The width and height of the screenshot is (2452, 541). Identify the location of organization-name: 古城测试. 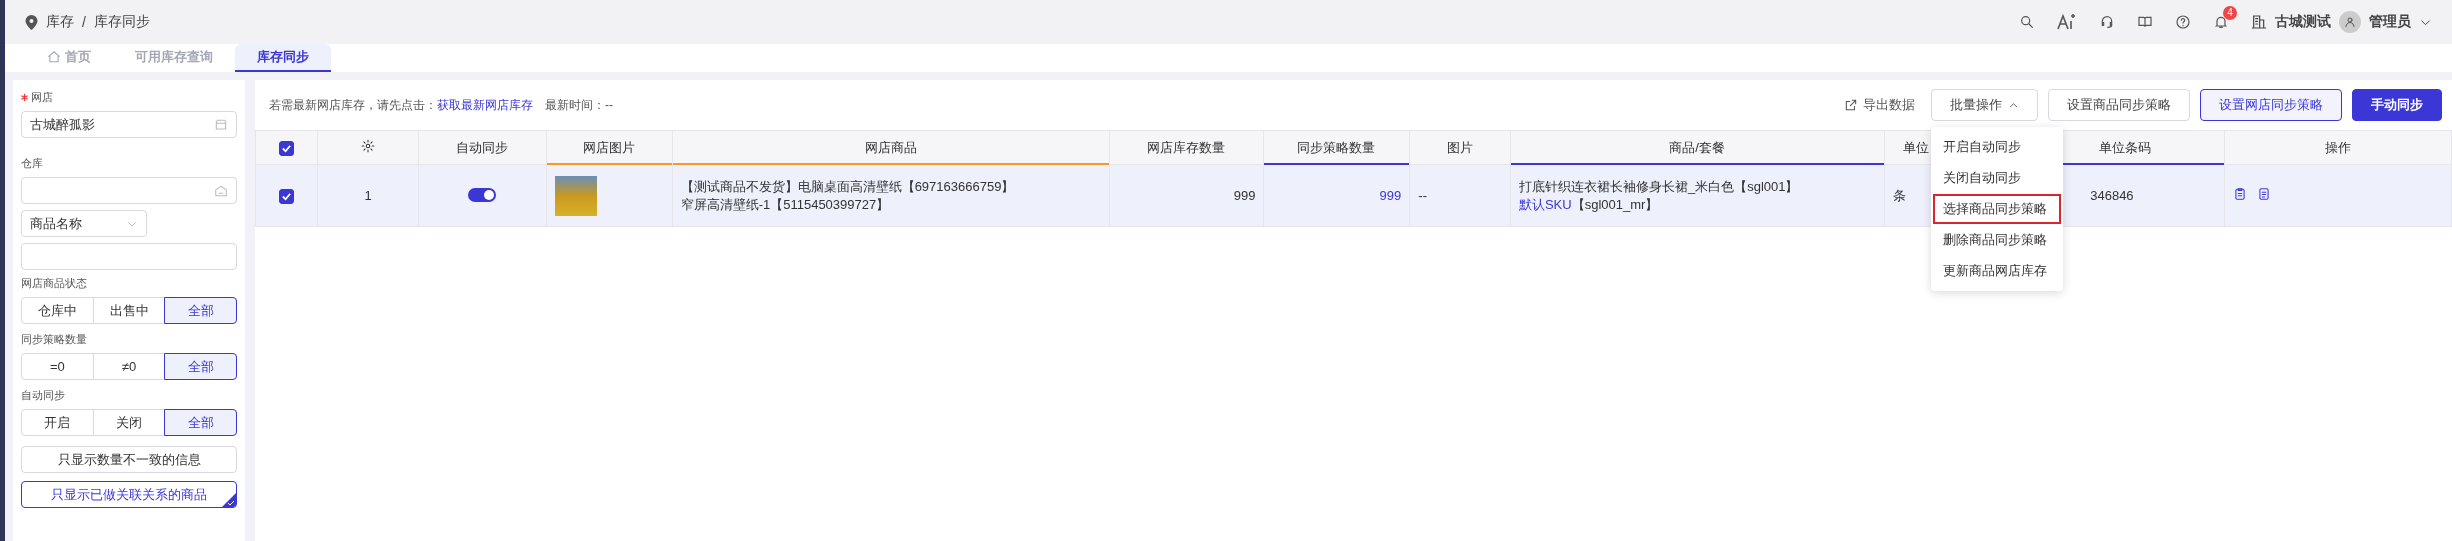
(2303, 22).